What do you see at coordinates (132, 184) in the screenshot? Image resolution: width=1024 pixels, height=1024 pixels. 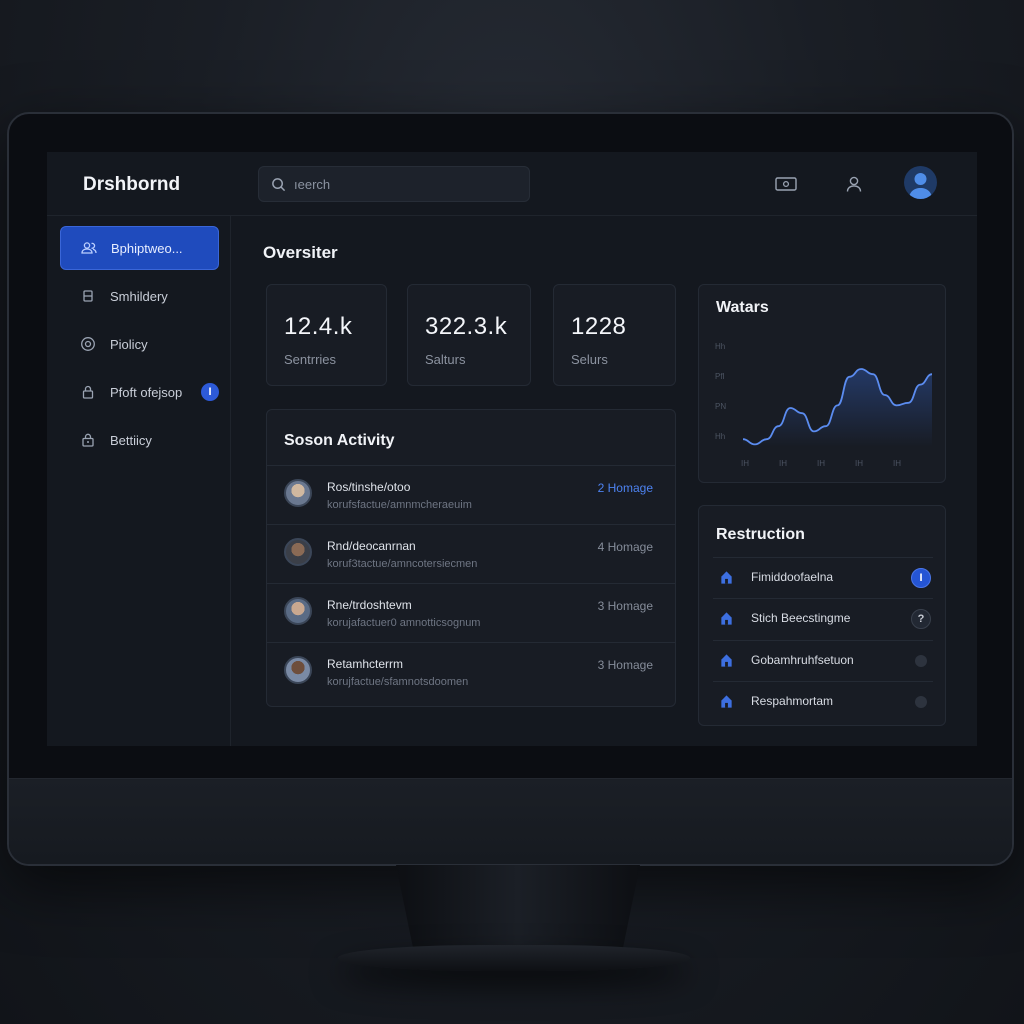 I see `brand-title: Drshbornd` at bounding box center [132, 184].